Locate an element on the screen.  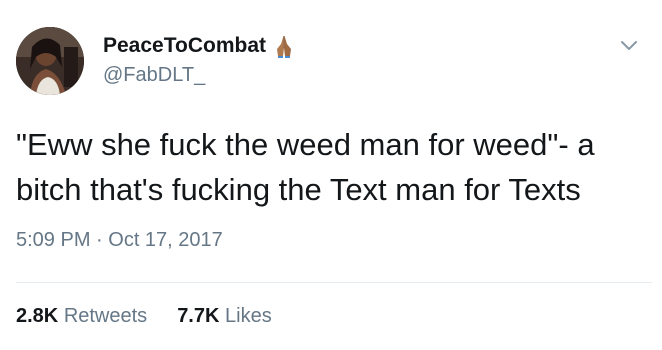
likes-label: Likes is located at coordinates (248, 316).